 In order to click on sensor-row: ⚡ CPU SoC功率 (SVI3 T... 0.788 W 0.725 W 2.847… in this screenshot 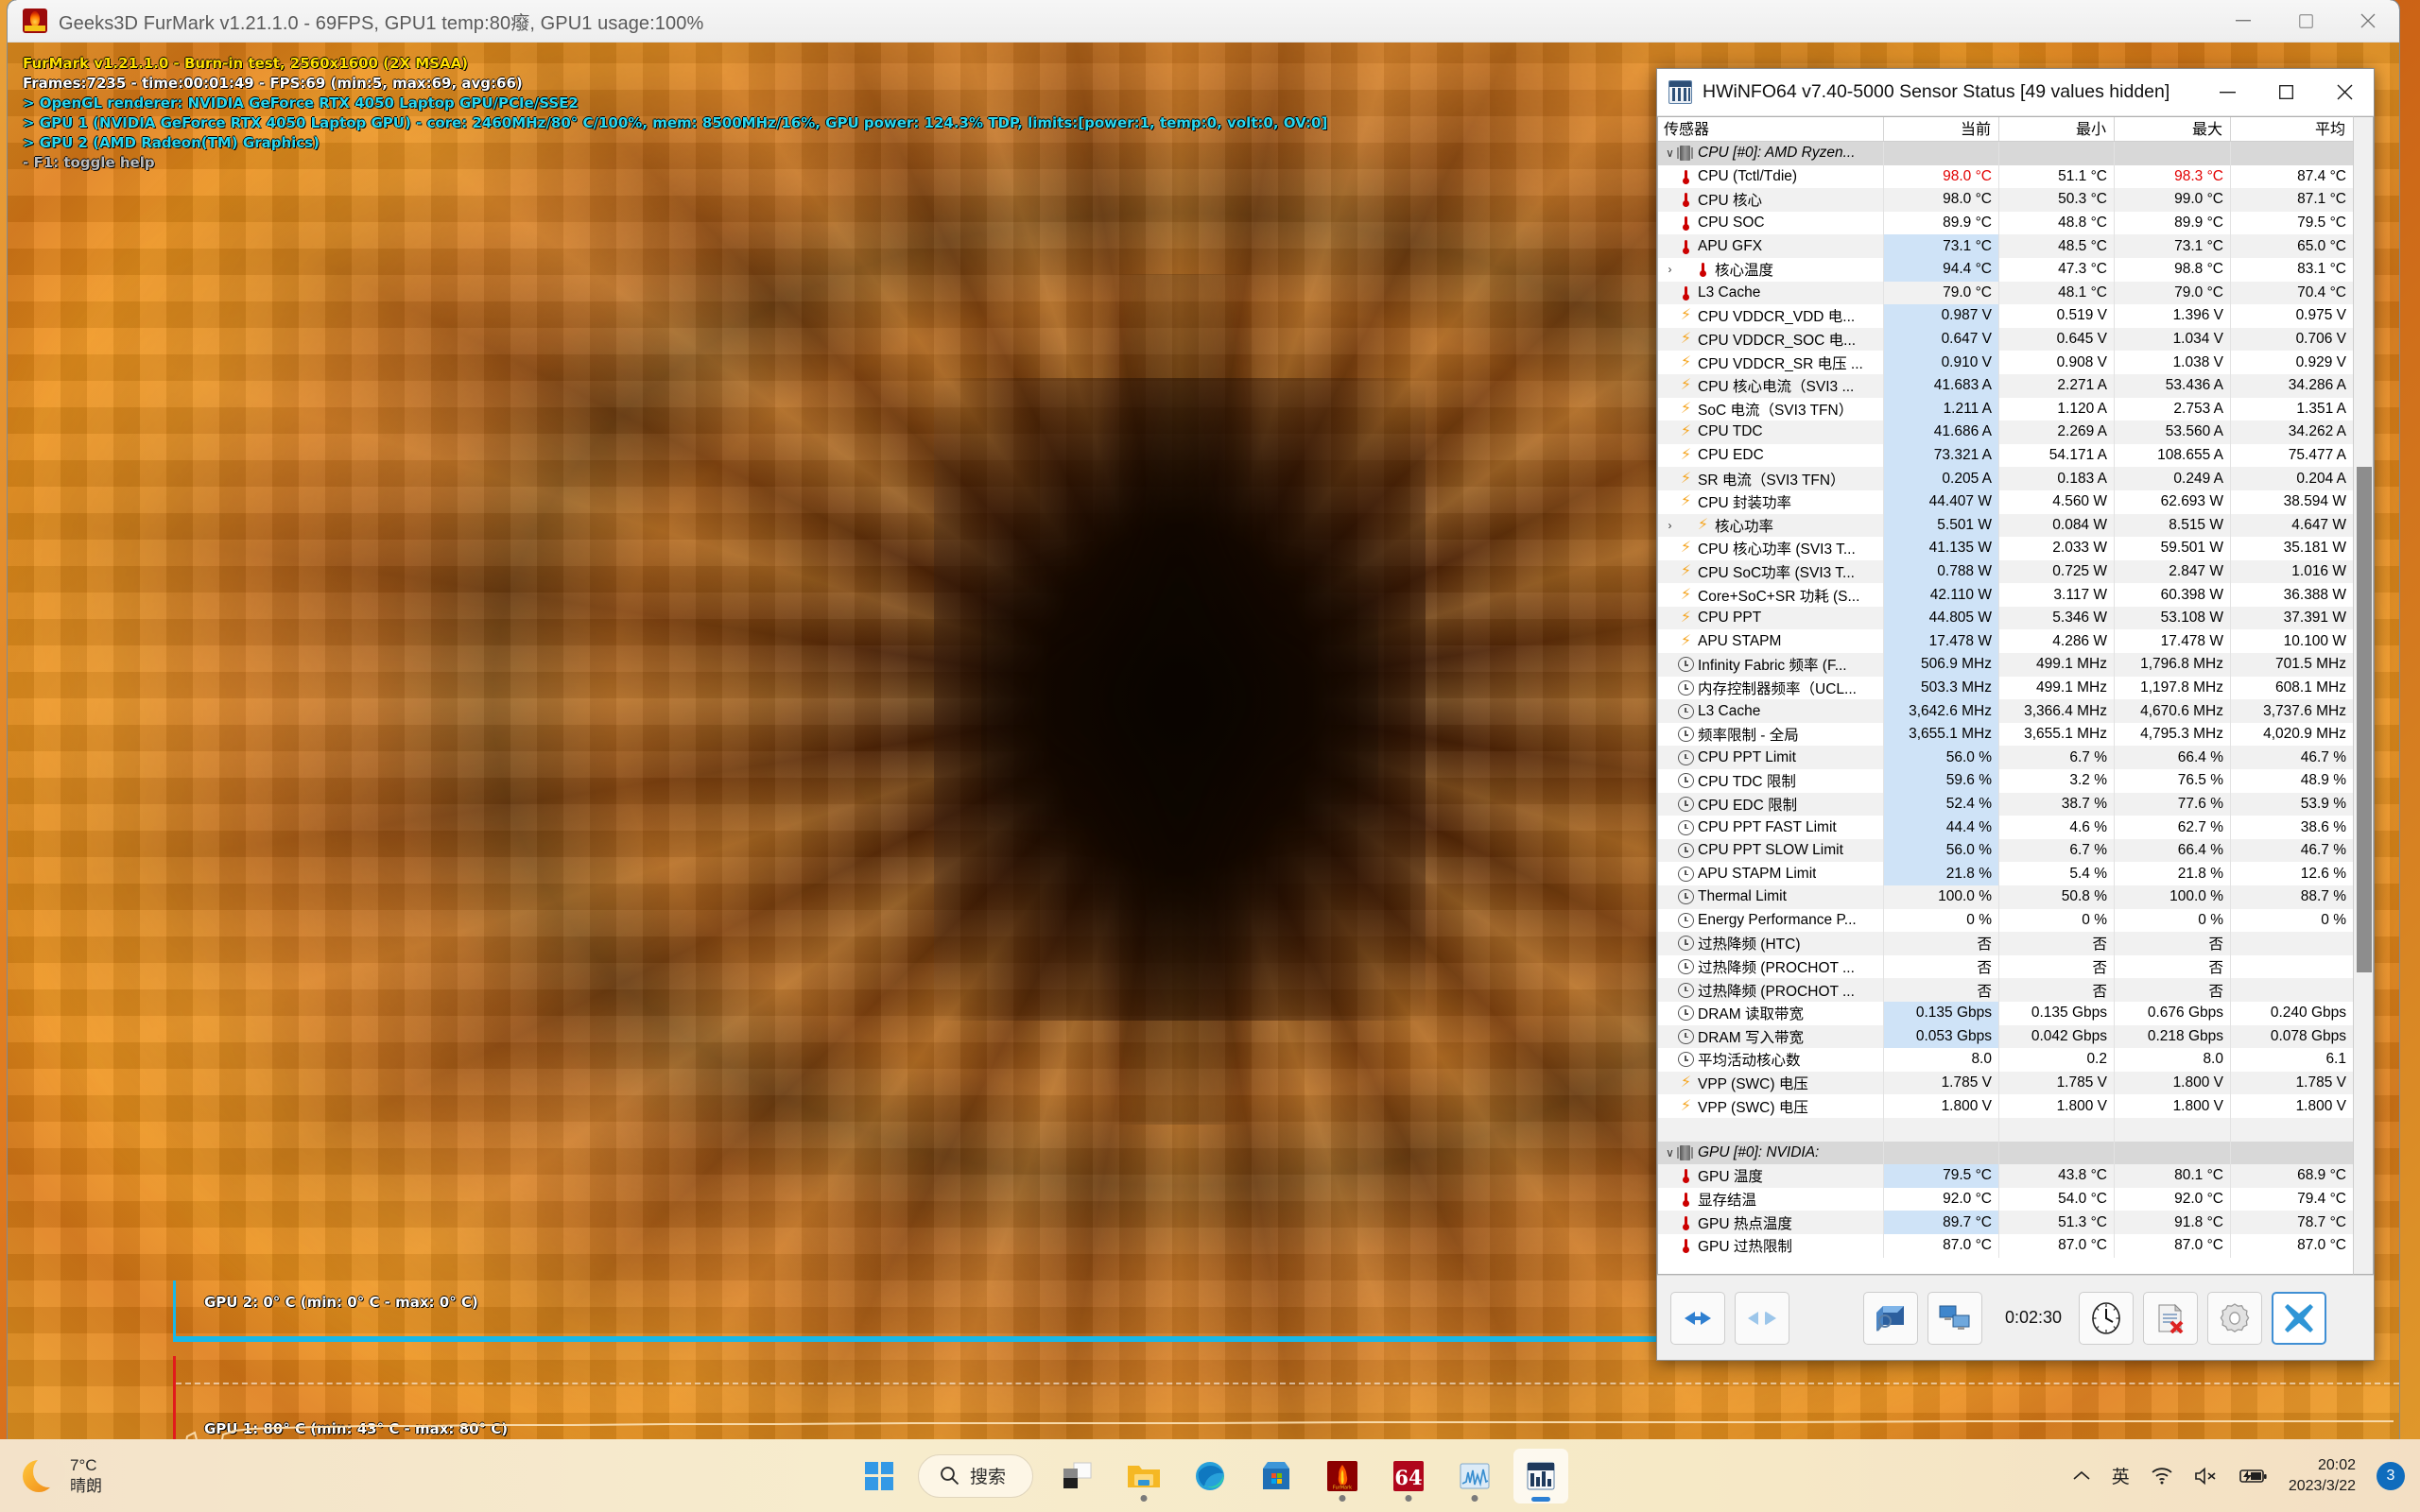, I will do `click(2005, 571)`.